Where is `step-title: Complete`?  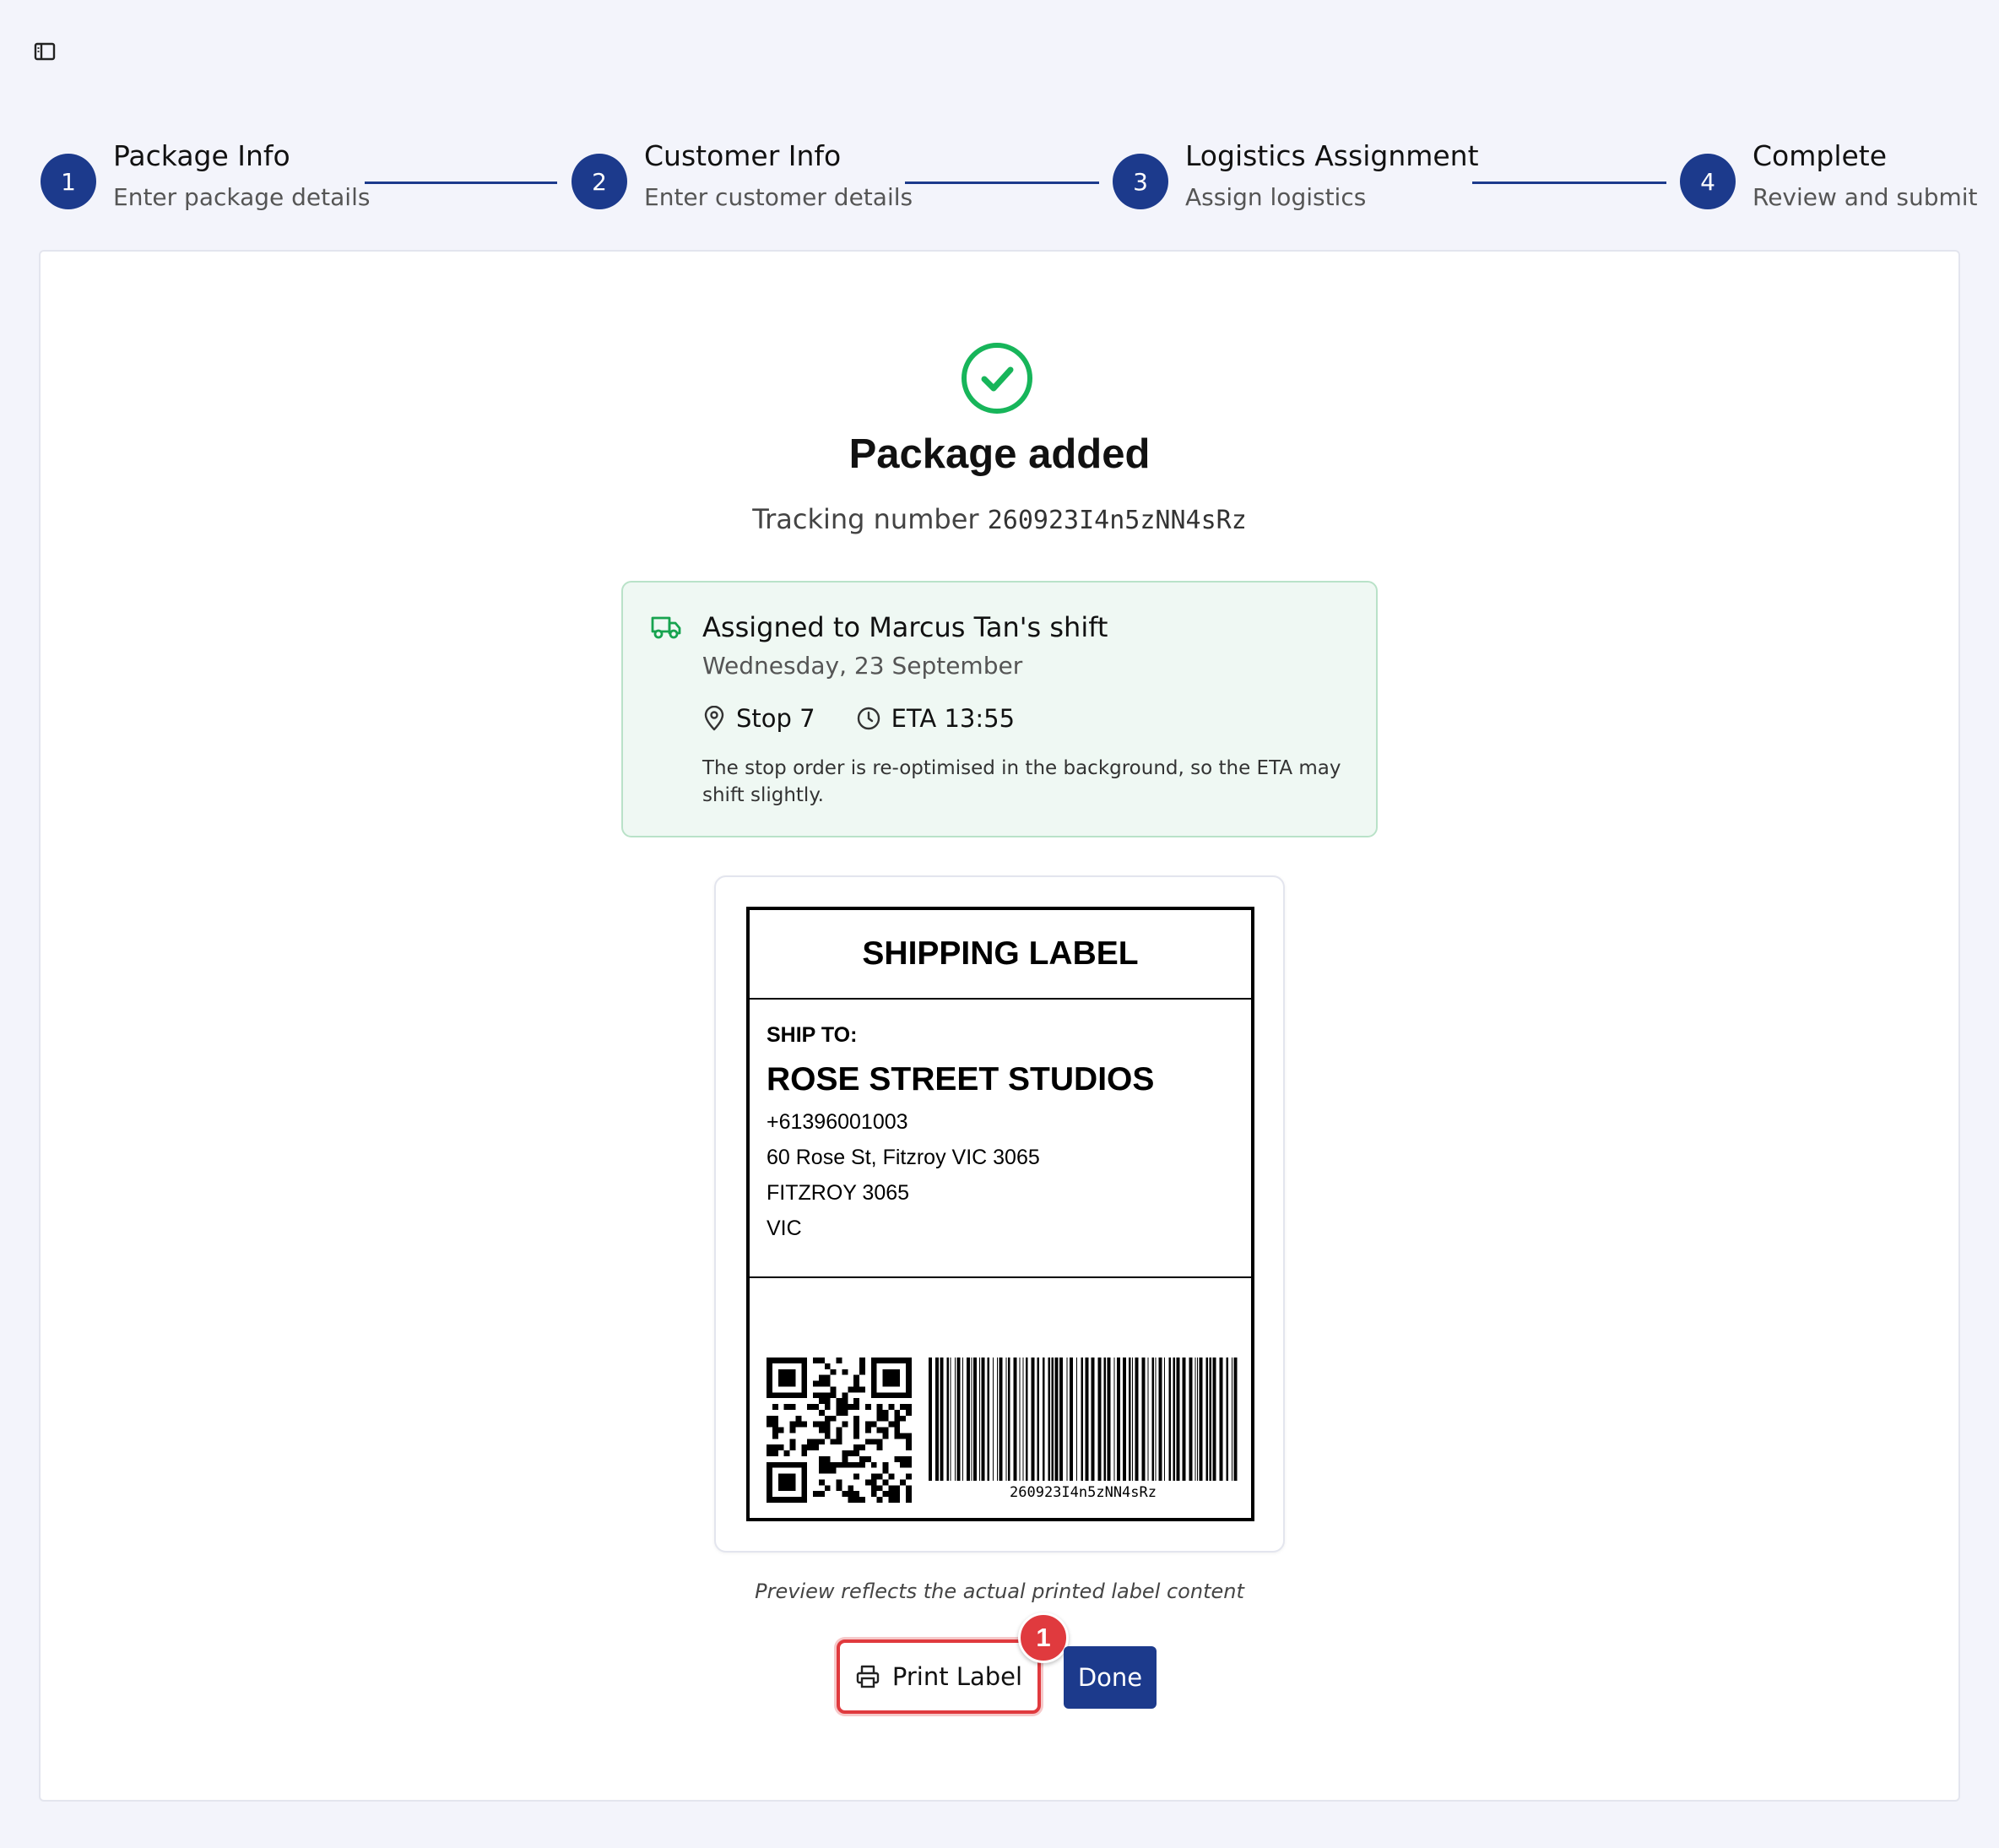 step-title: Complete is located at coordinates (1820, 155).